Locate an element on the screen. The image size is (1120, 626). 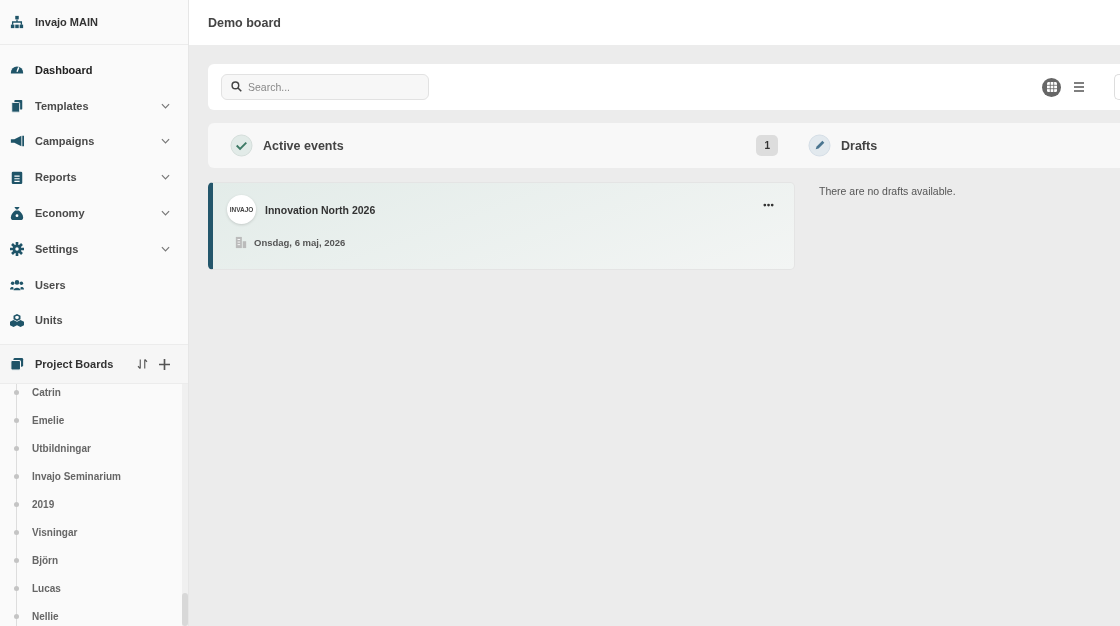
grid-view-button is located at coordinates (1051, 87).